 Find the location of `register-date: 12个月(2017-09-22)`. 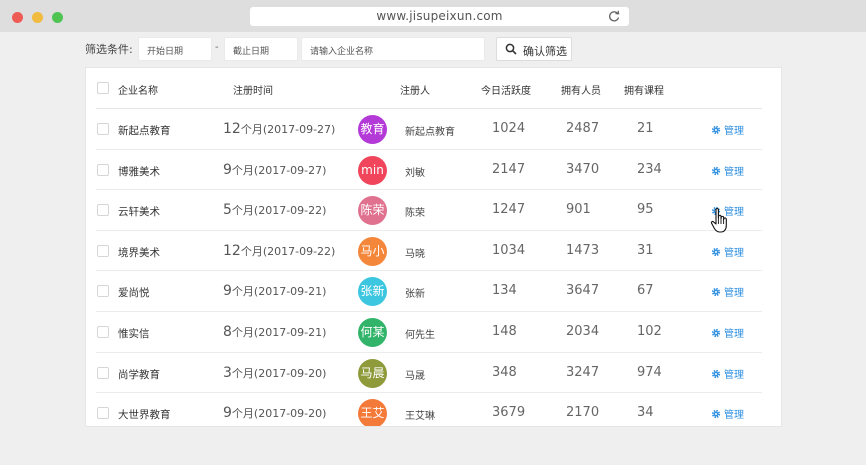

register-date: 12个月(2017-09-22) is located at coordinates (279, 251).